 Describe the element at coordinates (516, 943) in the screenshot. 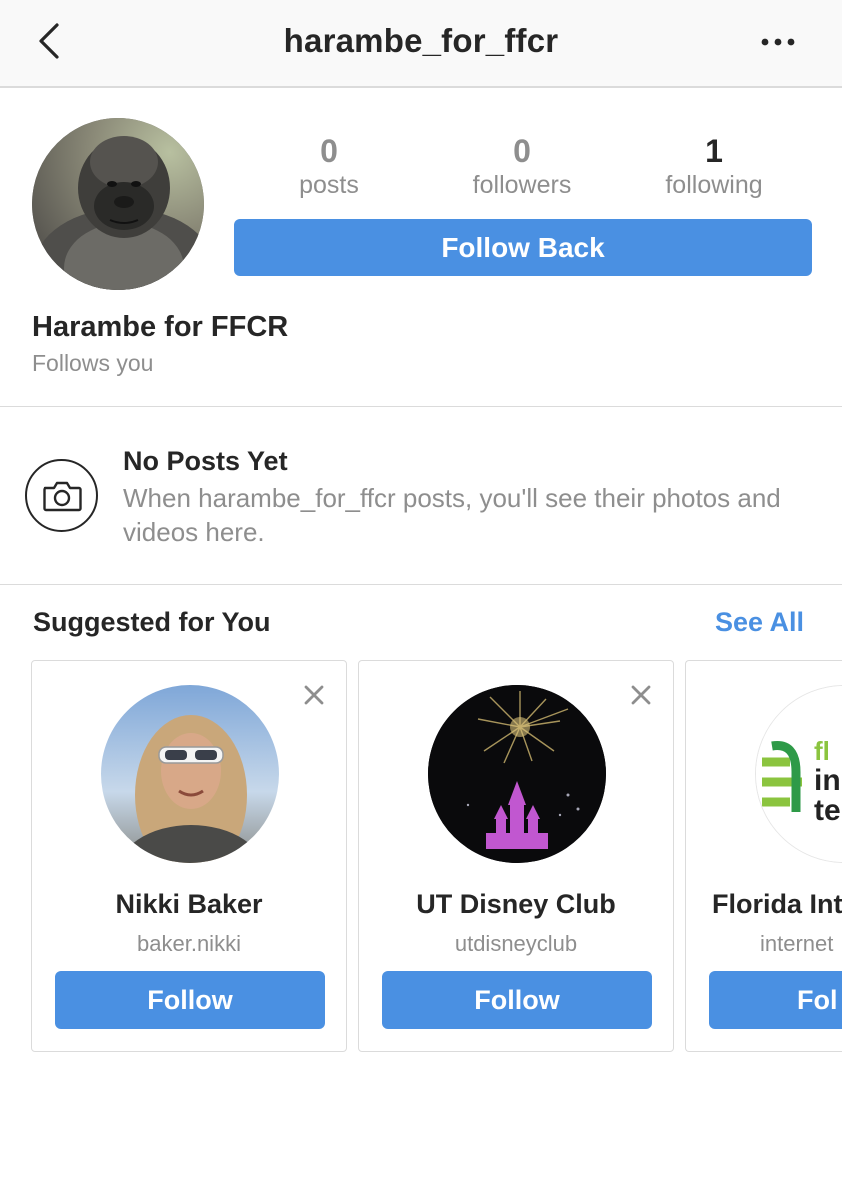

I see `suggestion-username: utdisneyclub` at that location.